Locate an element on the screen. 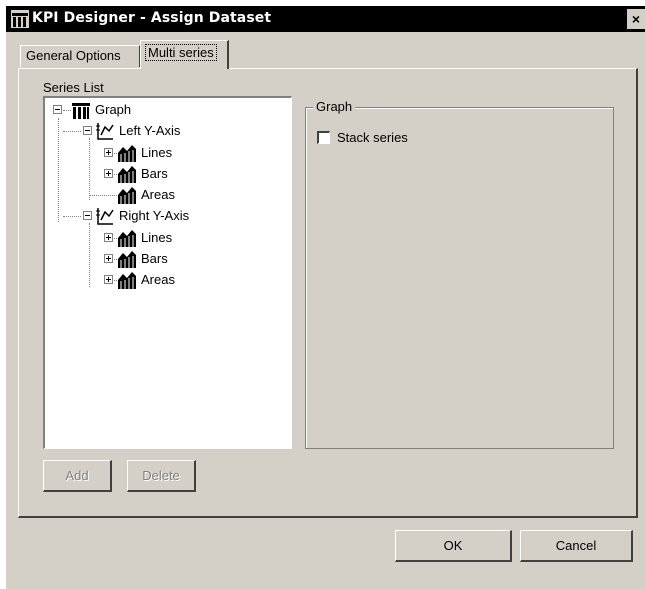 Image resolution: width=645 pixels, height=589 pixels. graph-group-title: Graph is located at coordinates (334, 106).